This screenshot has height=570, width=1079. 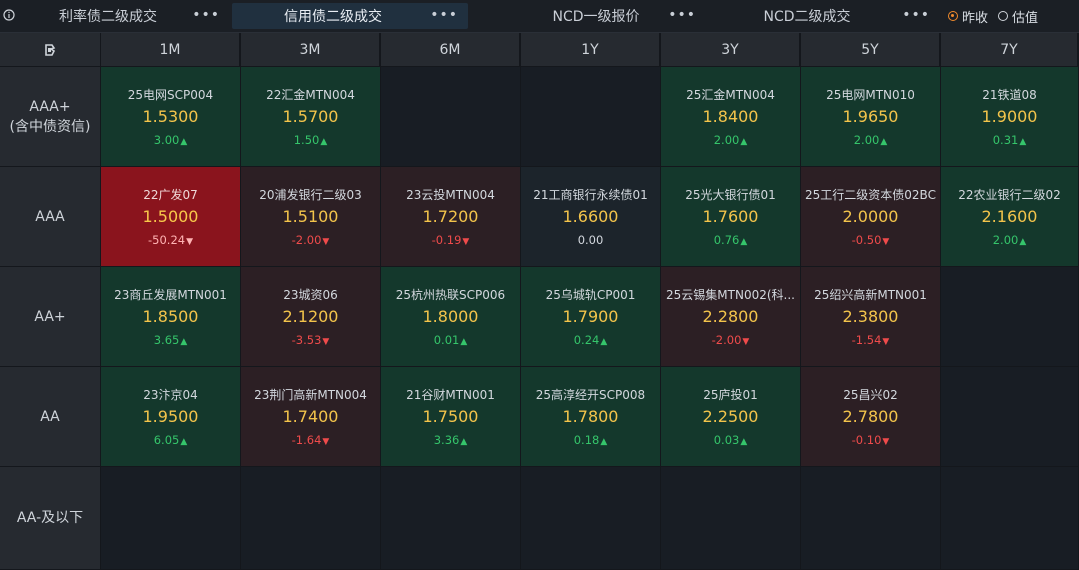 What do you see at coordinates (125, 16) in the screenshot?
I see `tab-1: 利率债二级成交 •••` at bounding box center [125, 16].